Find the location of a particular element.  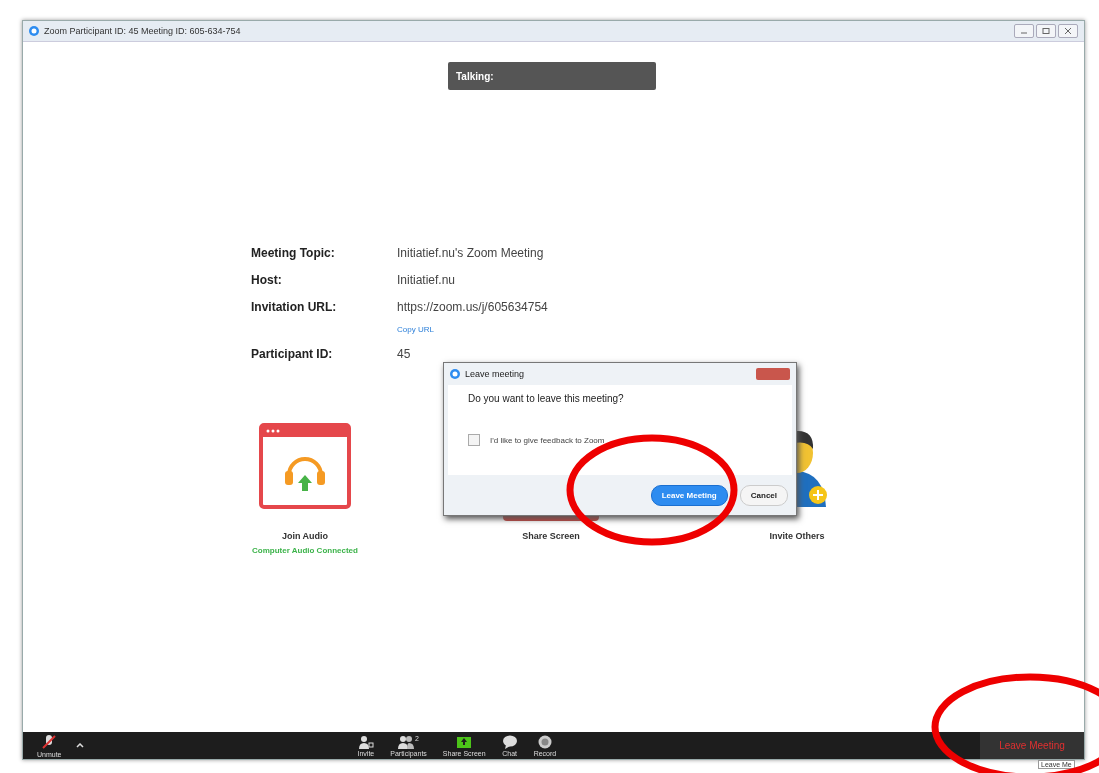

muted-microphone-icon is located at coordinates (49, 741).